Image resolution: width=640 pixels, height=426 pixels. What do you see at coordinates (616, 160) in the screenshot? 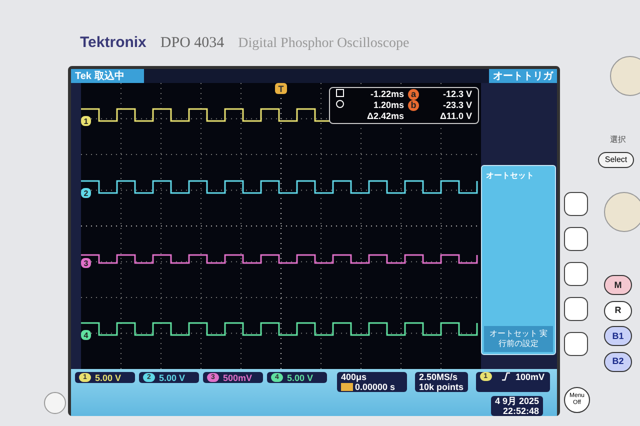
I see `select-button: Select` at bounding box center [616, 160].